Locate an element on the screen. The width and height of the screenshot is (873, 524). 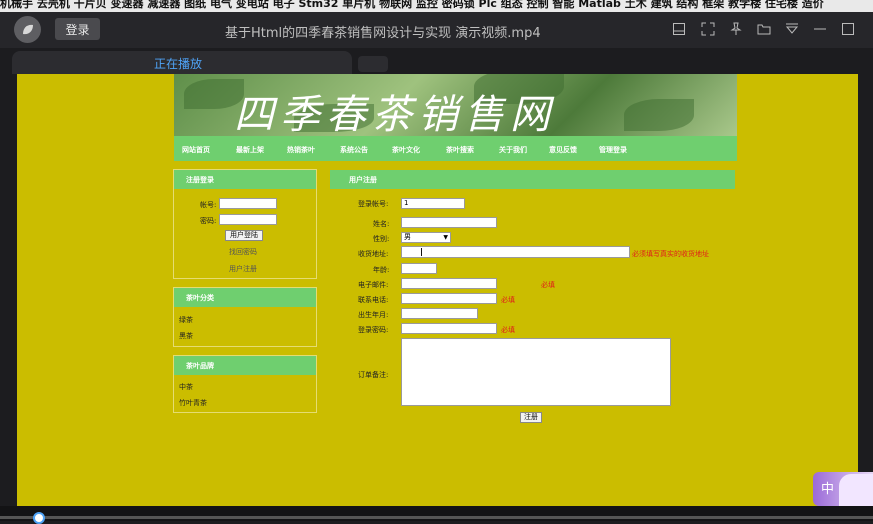
player-logo-icon is located at coordinates (27, 29).